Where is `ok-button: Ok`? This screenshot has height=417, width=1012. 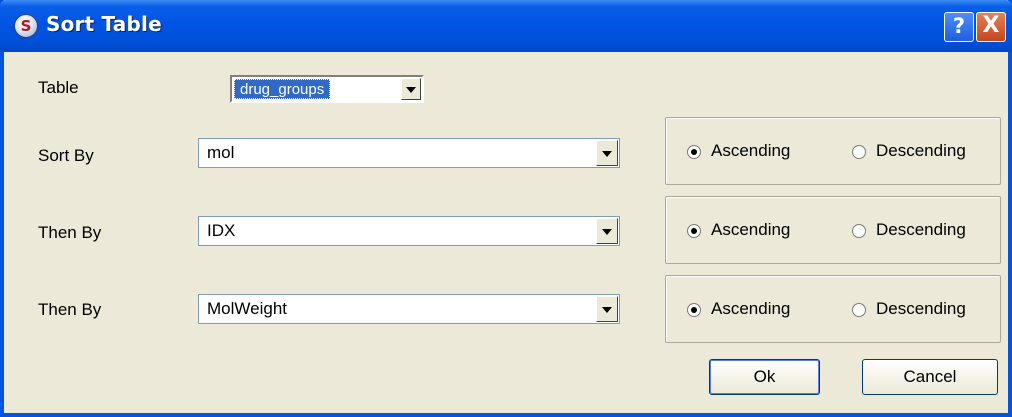 ok-button: Ok is located at coordinates (764, 377).